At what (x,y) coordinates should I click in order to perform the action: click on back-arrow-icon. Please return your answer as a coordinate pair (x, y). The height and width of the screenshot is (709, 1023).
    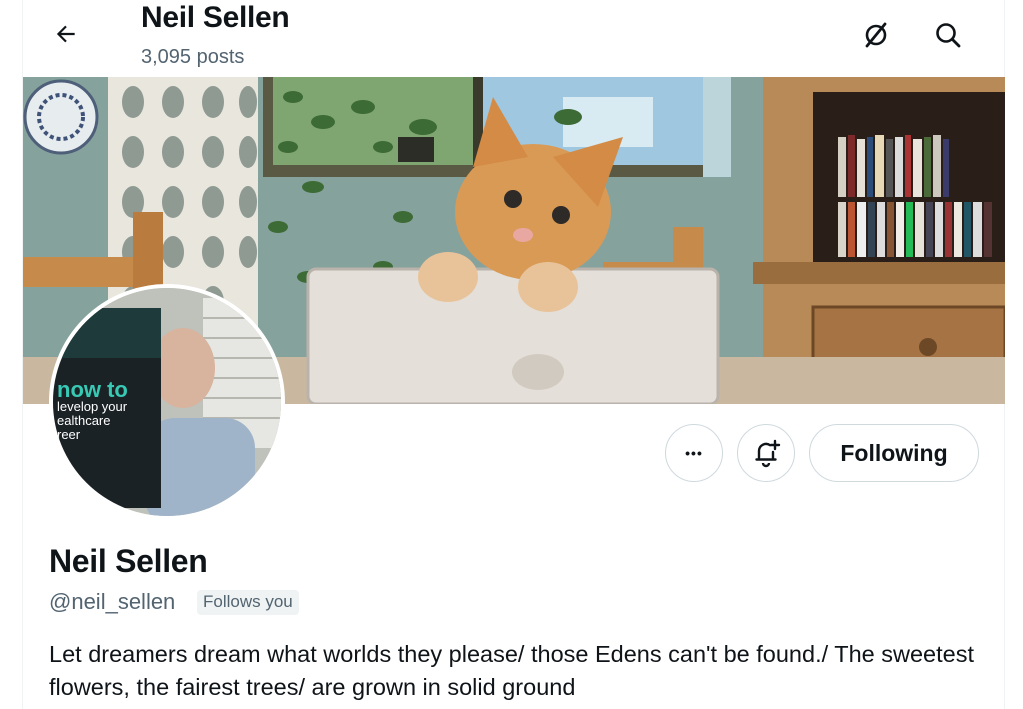
    Looking at the image, I should click on (65, 34).